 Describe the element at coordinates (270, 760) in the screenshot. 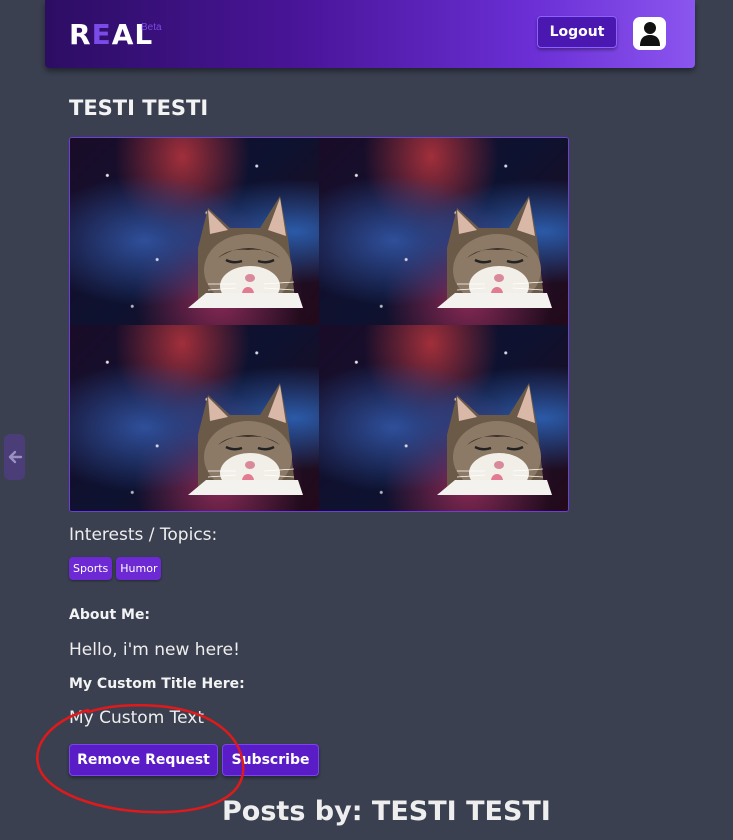

I see `subscribe-button: Subscribe` at that location.